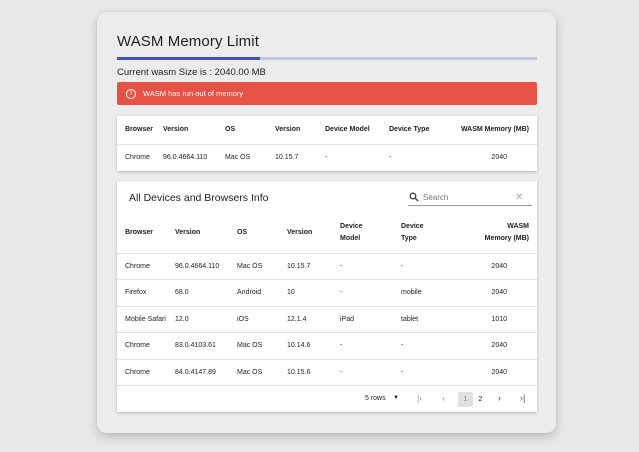 The width and height of the screenshot is (639, 452). What do you see at coordinates (480, 399) in the screenshot?
I see `page-button-2: 2` at bounding box center [480, 399].